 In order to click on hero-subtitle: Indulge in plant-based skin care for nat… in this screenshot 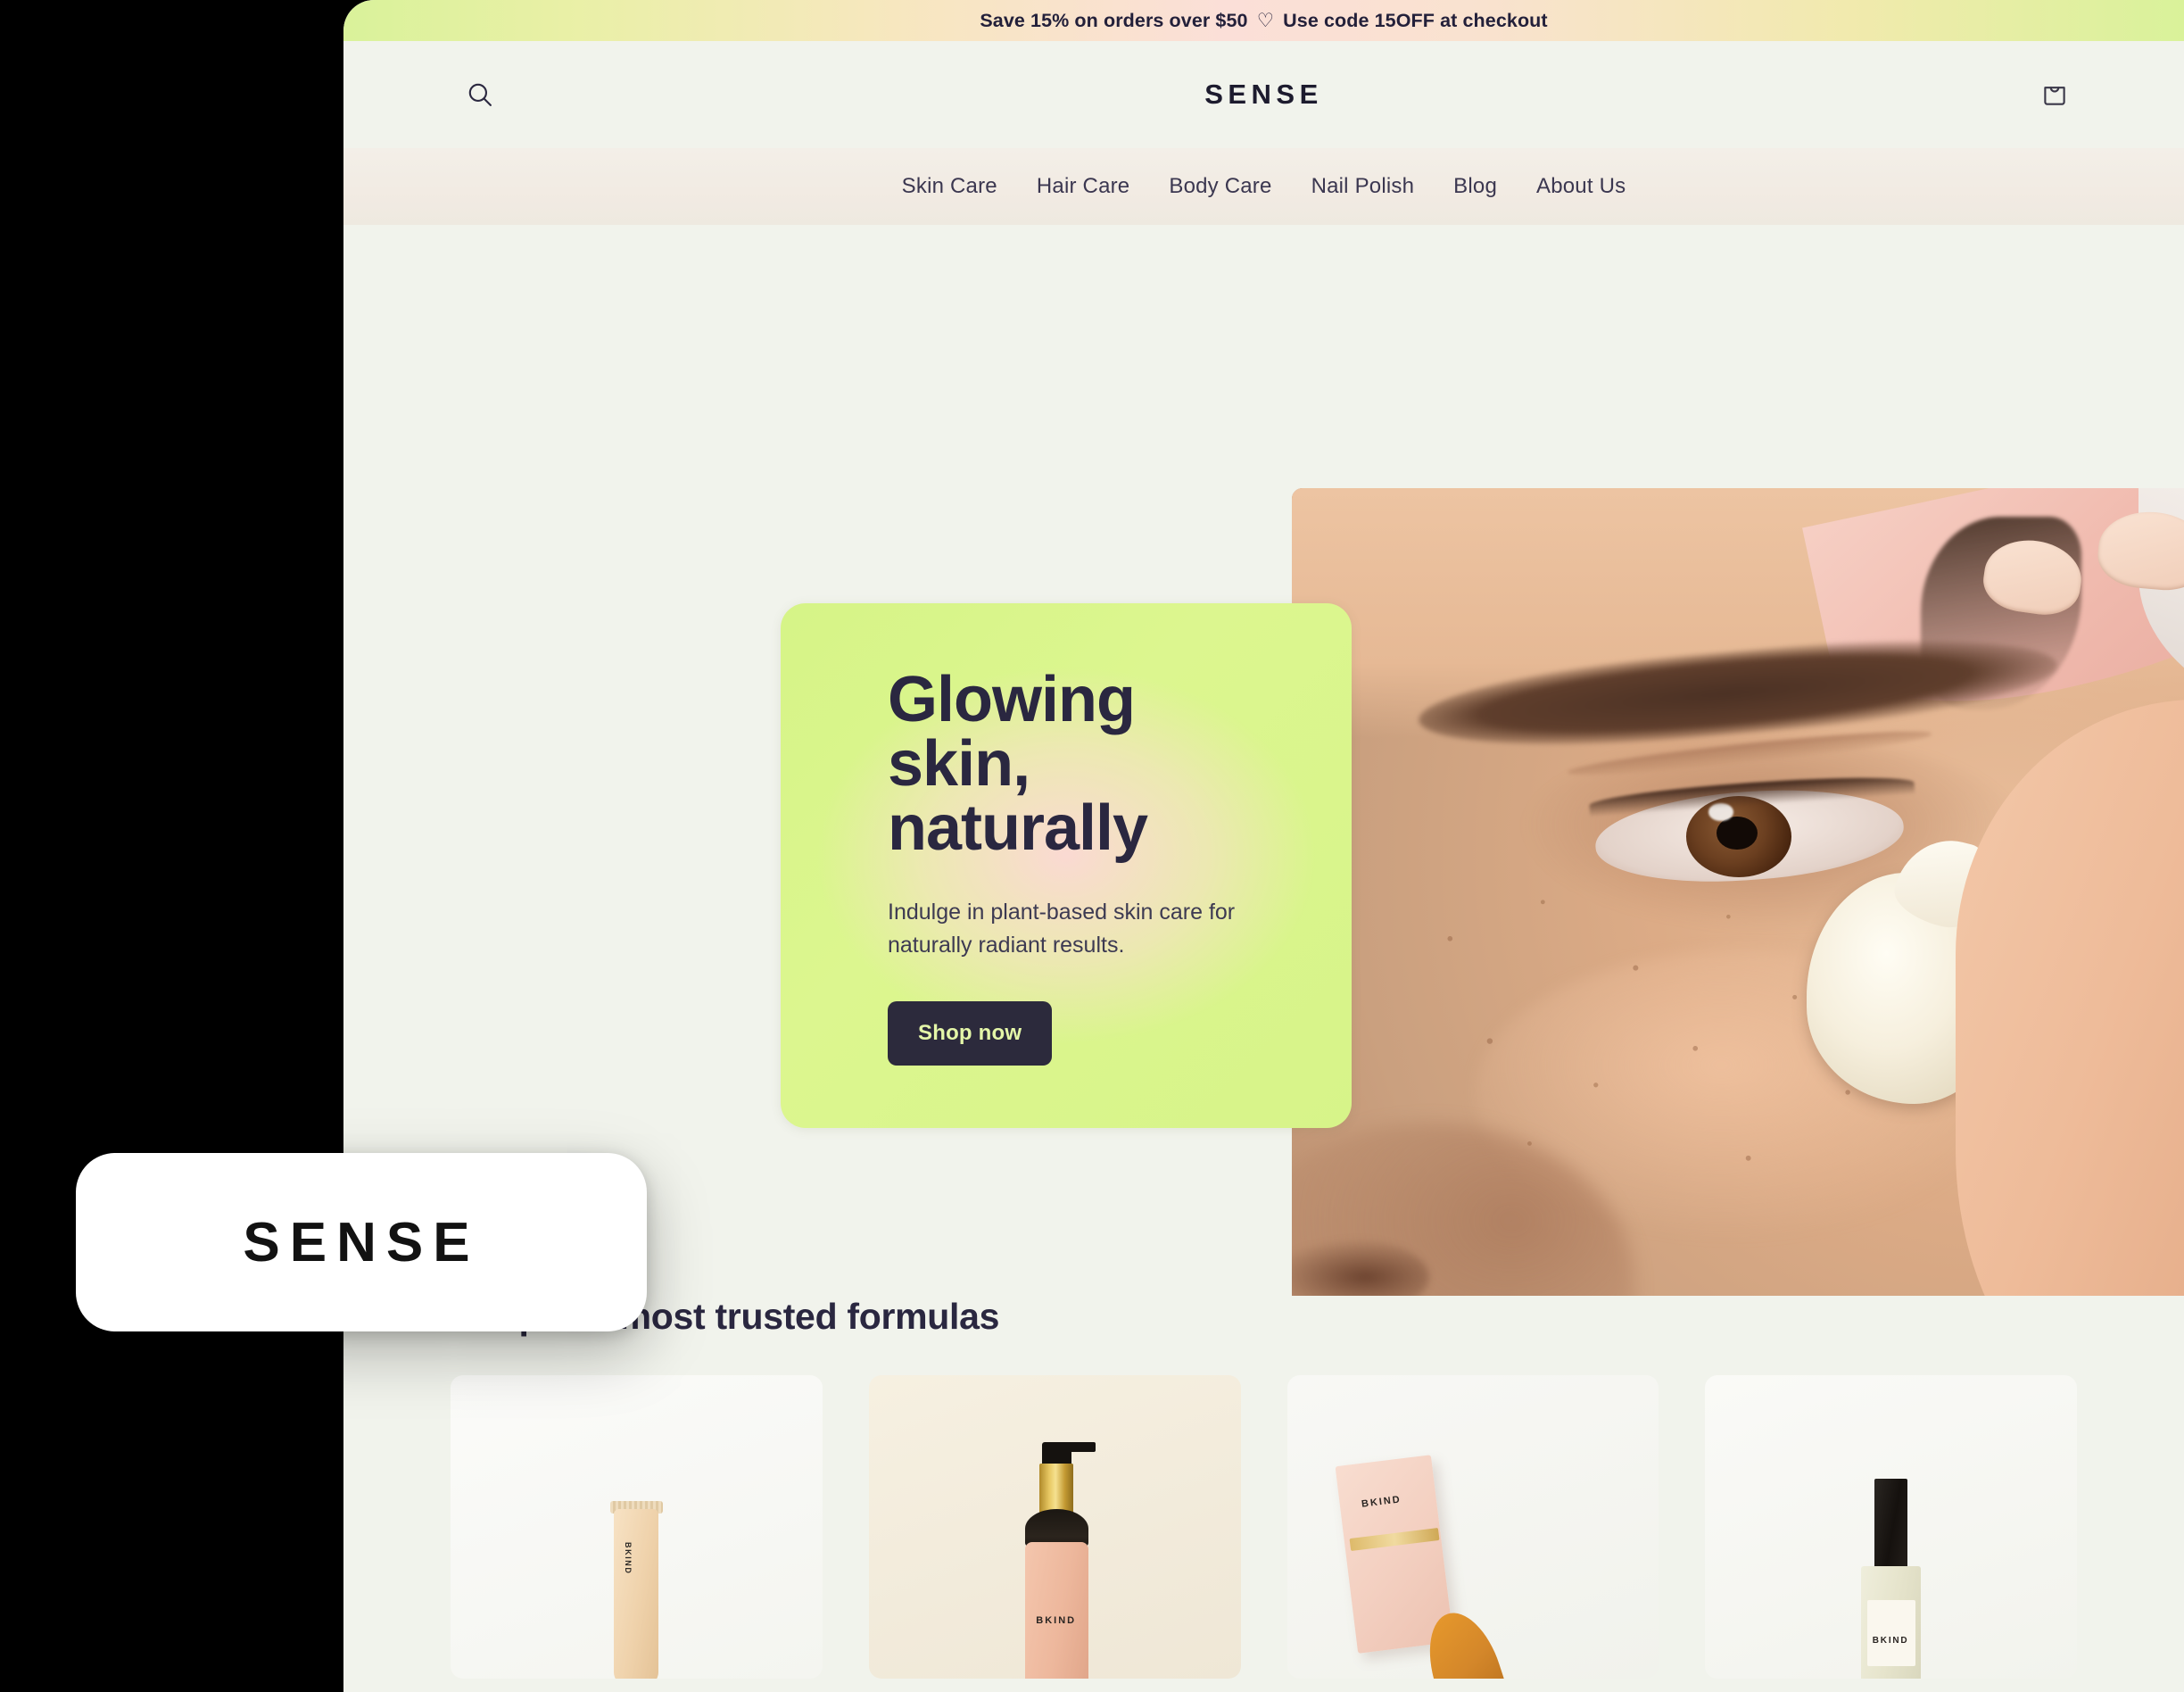, I will do `click(1062, 929)`.